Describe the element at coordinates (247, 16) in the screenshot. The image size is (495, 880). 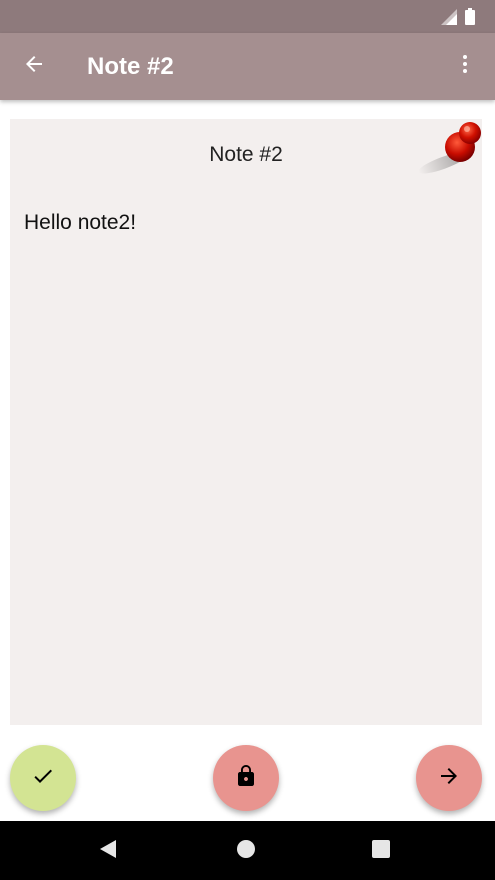
I see `status-bar` at that location.